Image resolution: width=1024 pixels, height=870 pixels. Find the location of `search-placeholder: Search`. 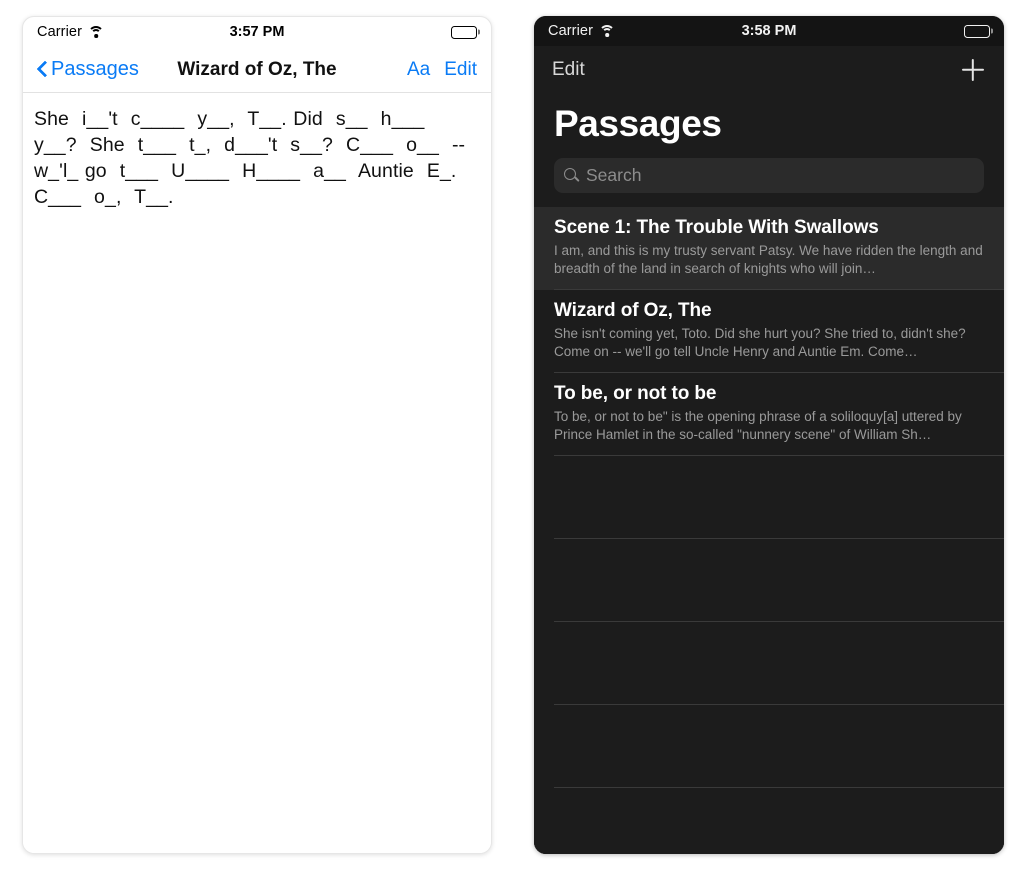

search-placeholder: Search is located at coordinates (614, 175).